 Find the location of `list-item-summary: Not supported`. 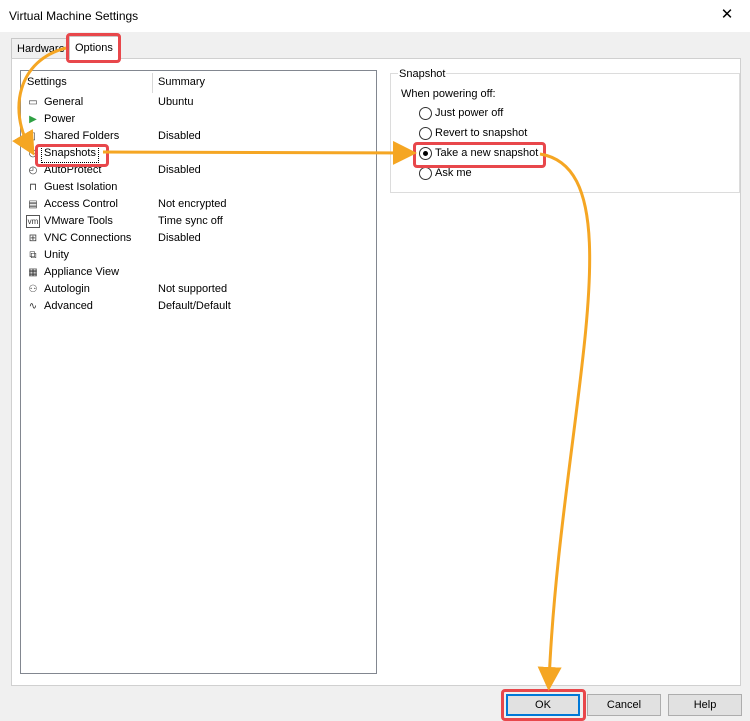

list-item-summary: Not supported is located at coordinates (193, 289).